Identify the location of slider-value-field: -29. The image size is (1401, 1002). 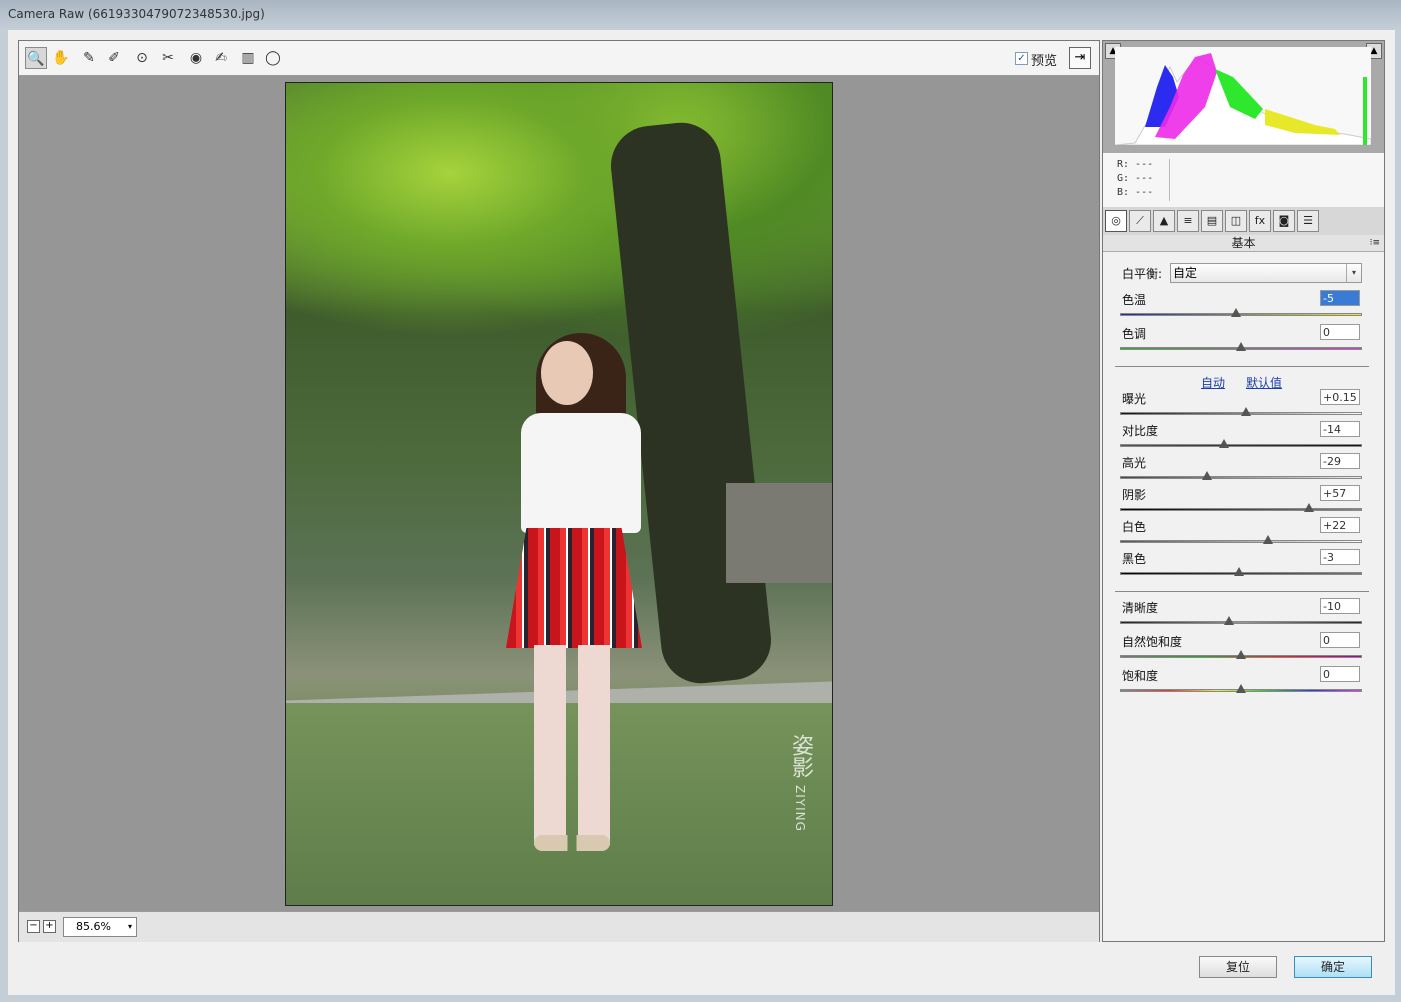
(1340, 461).